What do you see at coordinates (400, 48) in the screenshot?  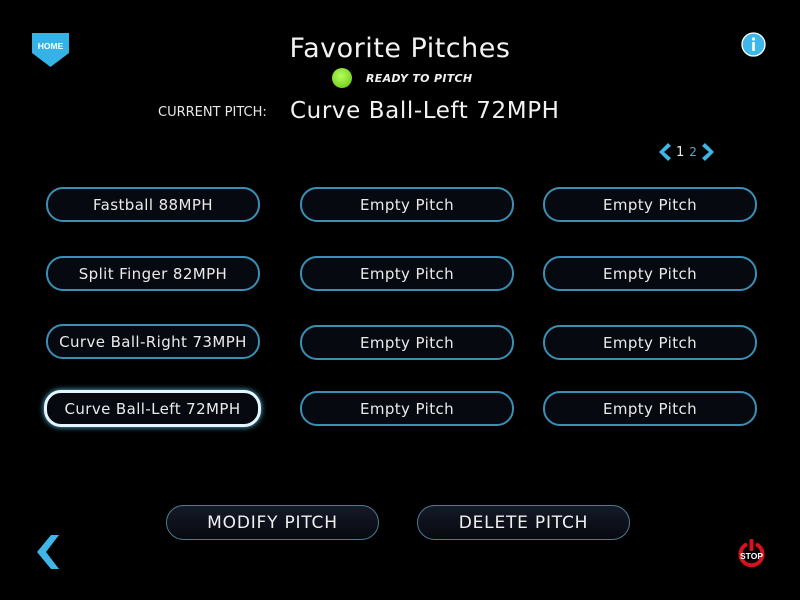 I see `page-title: Favorite Pitches` at bounding box center [400, 48].